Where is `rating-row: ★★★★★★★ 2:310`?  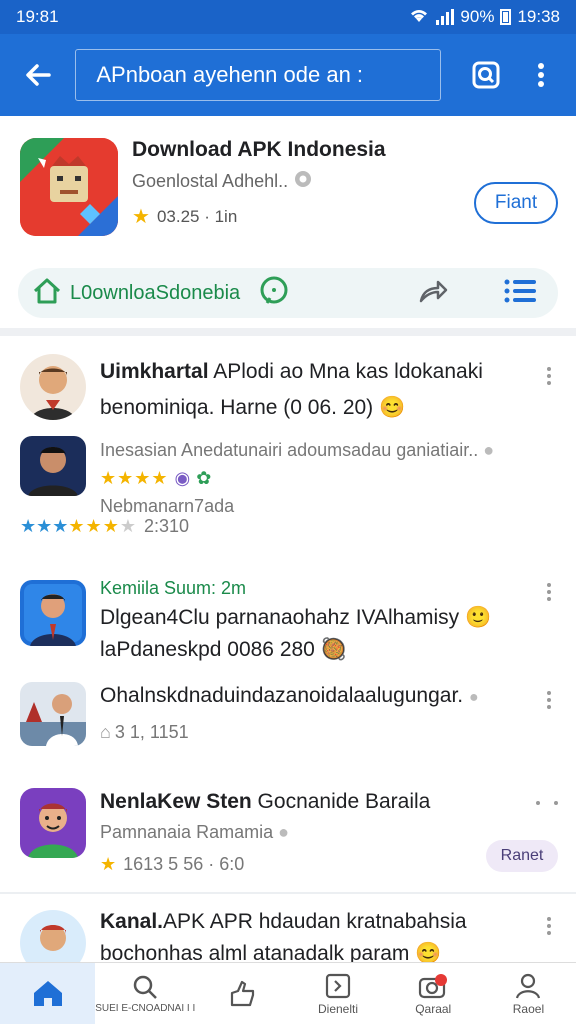 rating-row: ★★★★★★★ 2:310 is located at coordinates (104, 526).